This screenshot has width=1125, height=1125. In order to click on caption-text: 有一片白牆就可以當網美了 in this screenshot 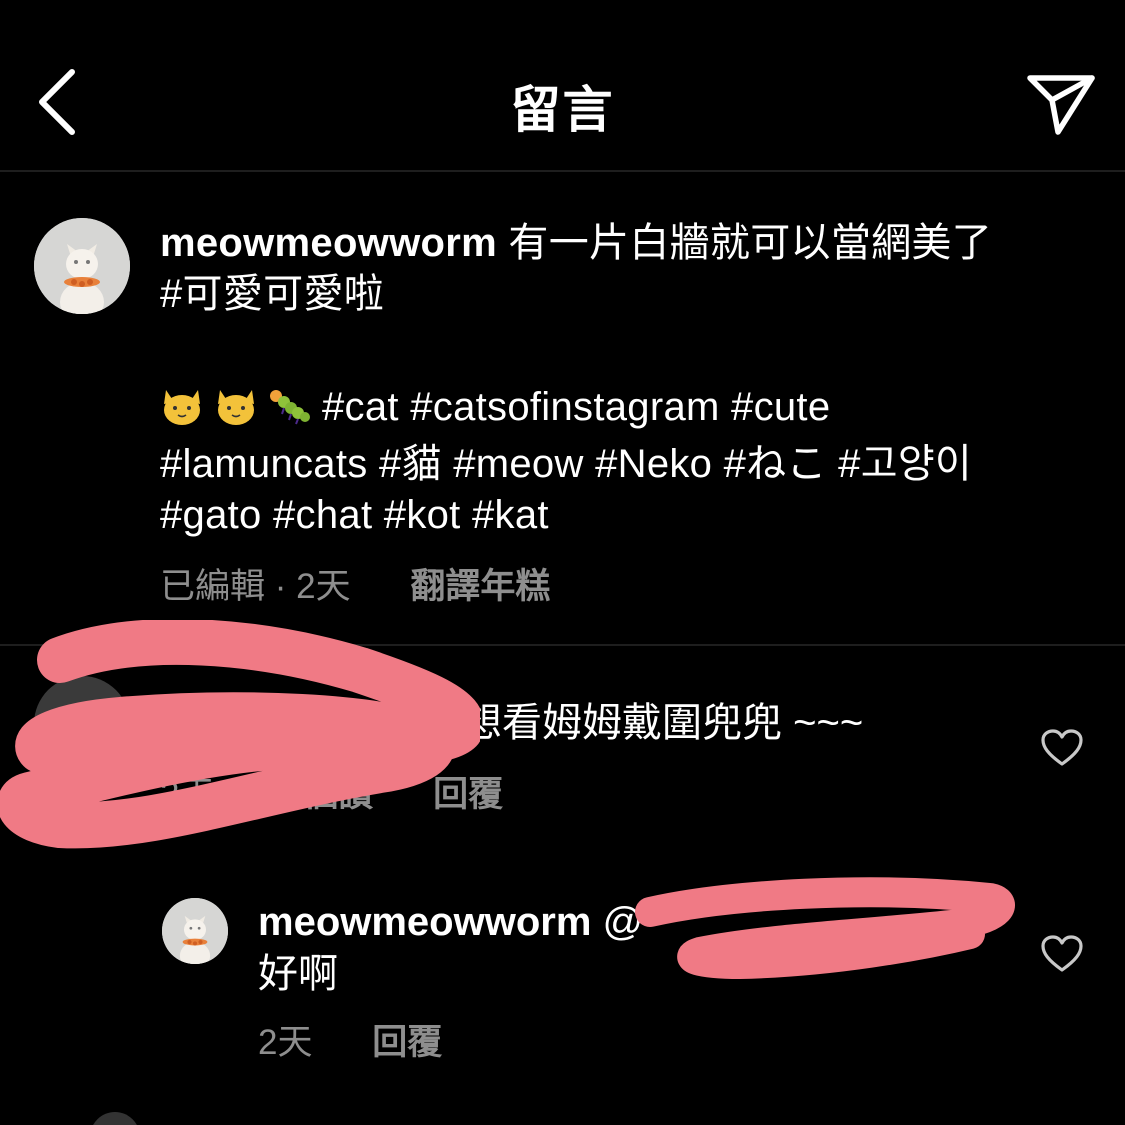, I will do `click(745, 243)`.